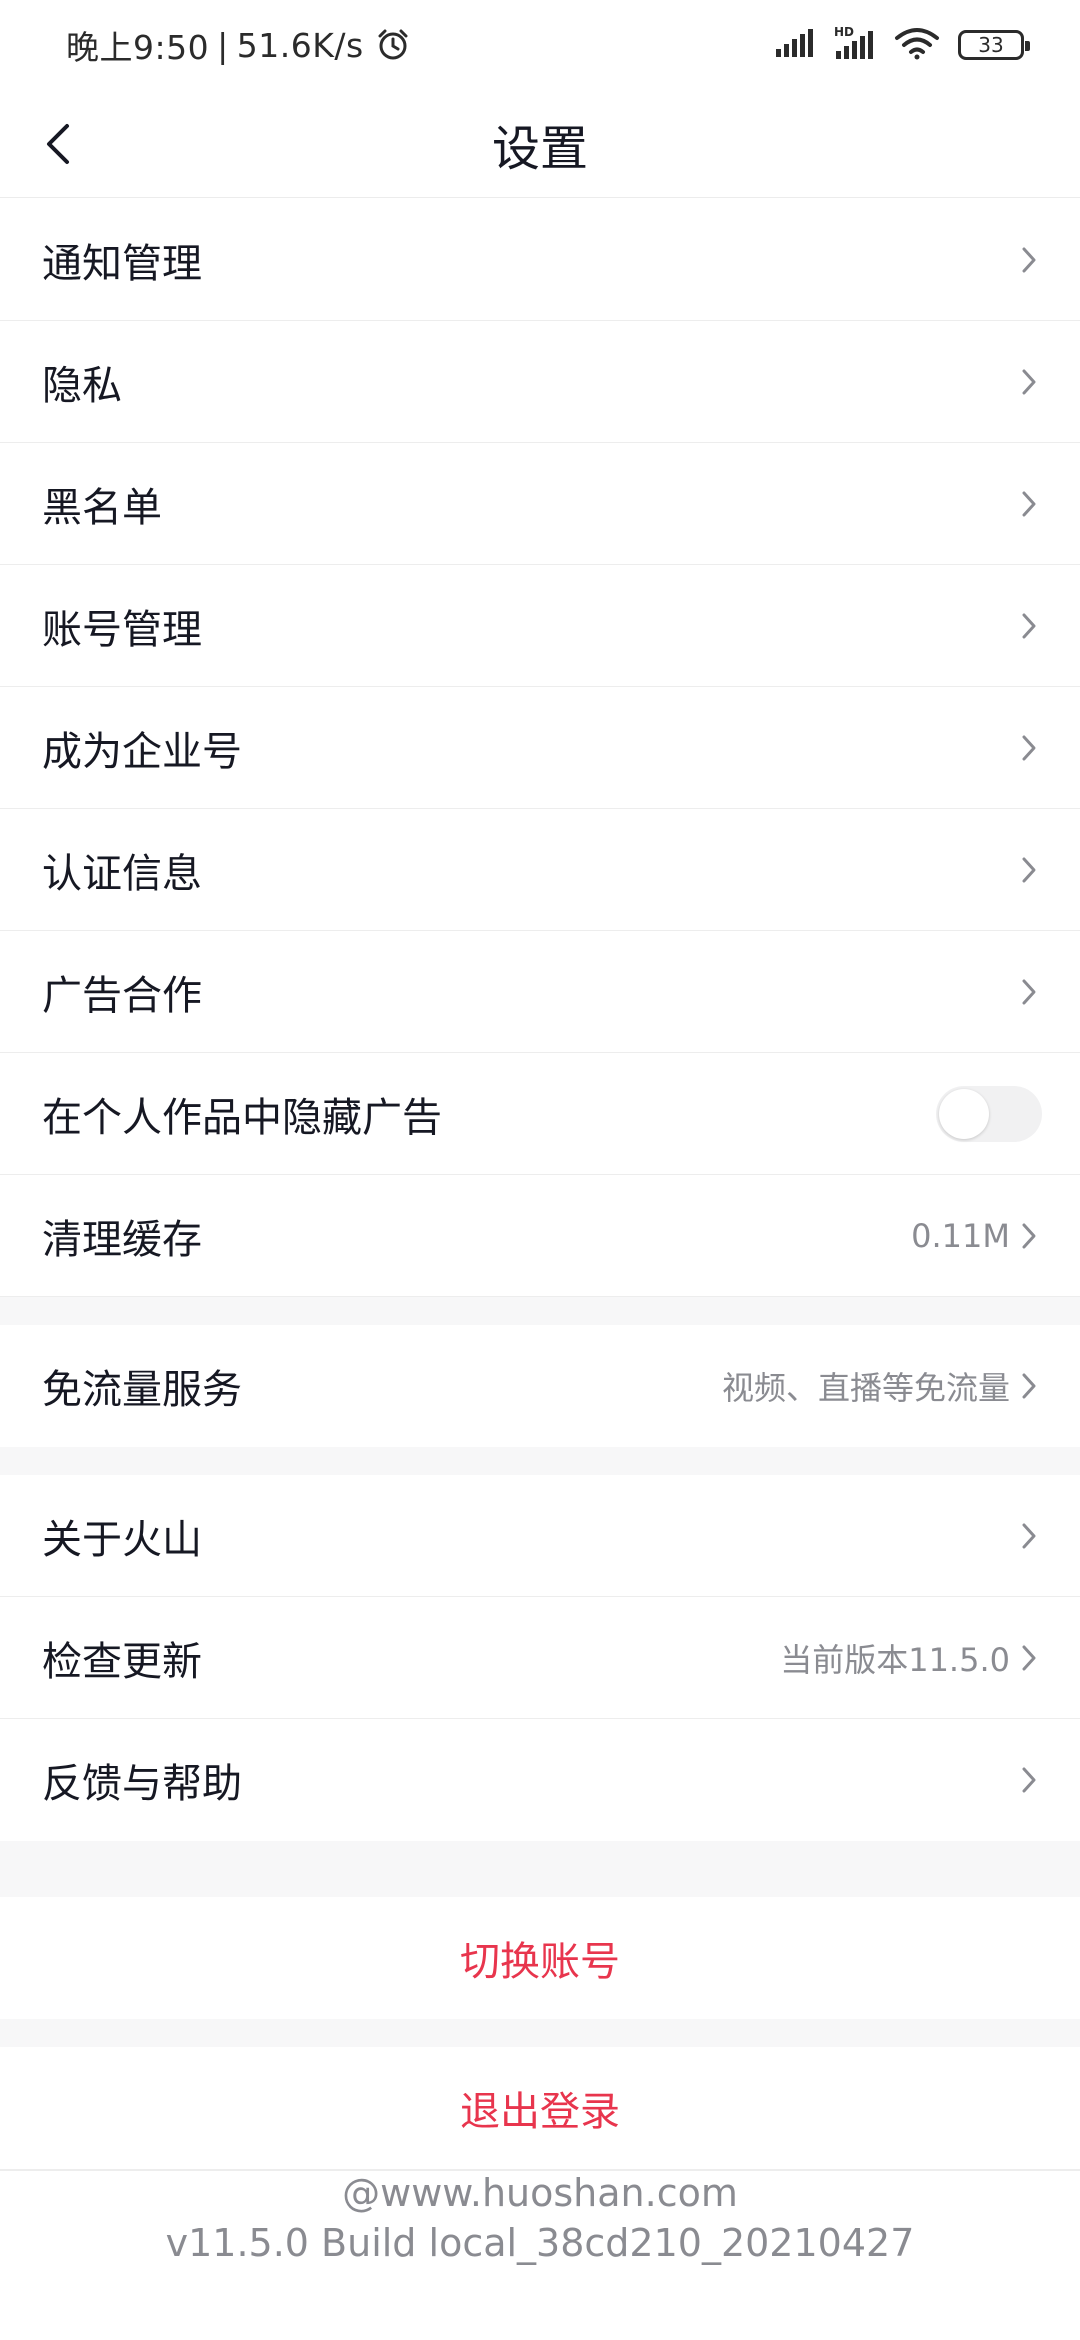 Image resolution: width=1080 pixels, height=2340 pixels. What do you see at coordinates (122, 1539) in the screenshot?
I see `row-label: 关于火山` at bounding box center [122, 1539].